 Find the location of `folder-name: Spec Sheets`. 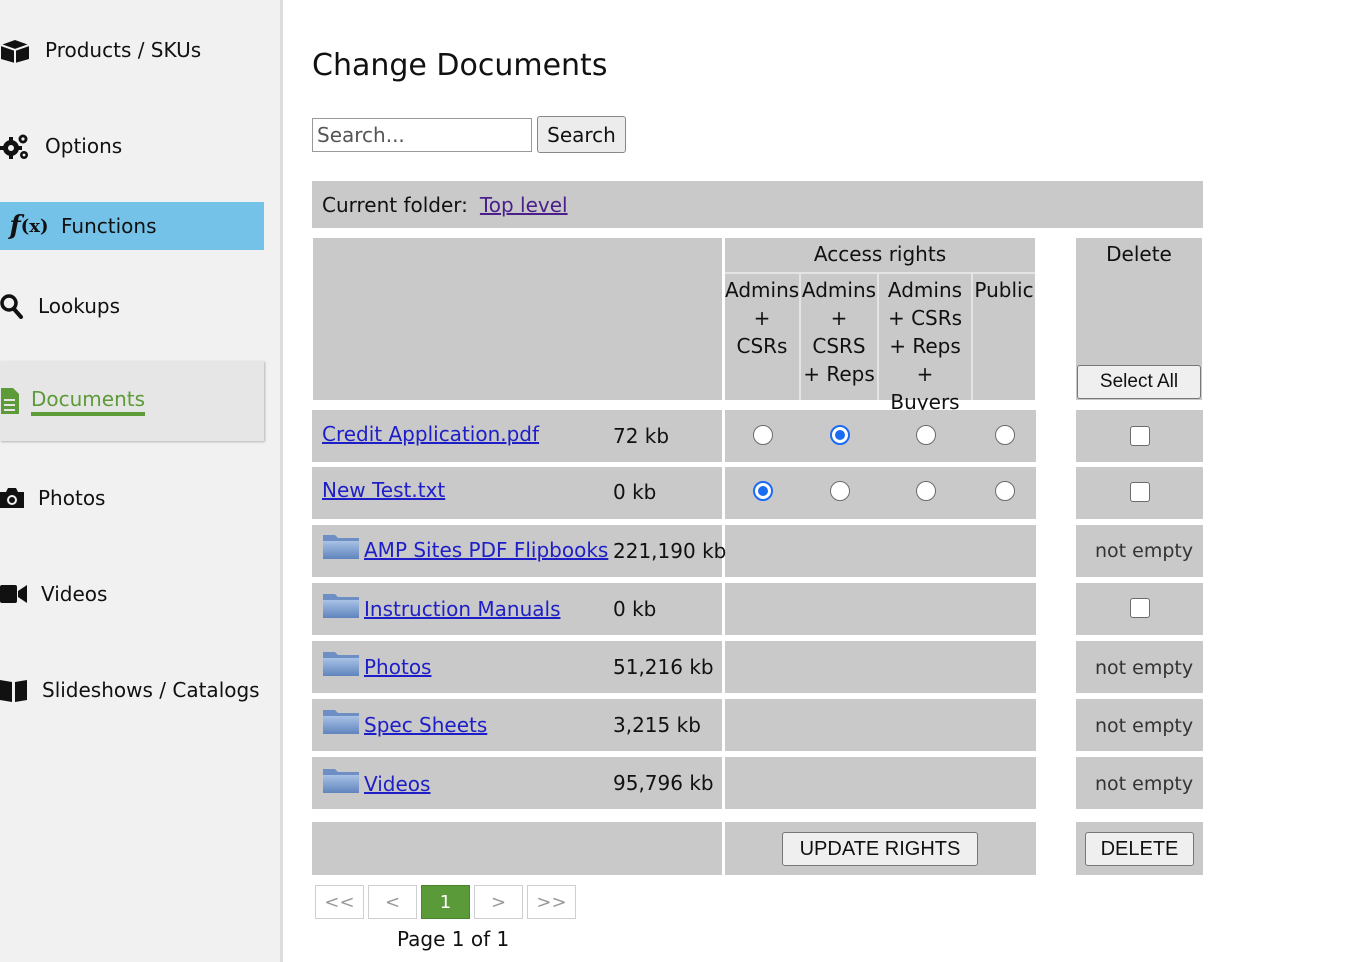

folder-name: Spec Sheets is located at coordinates (404, 724).